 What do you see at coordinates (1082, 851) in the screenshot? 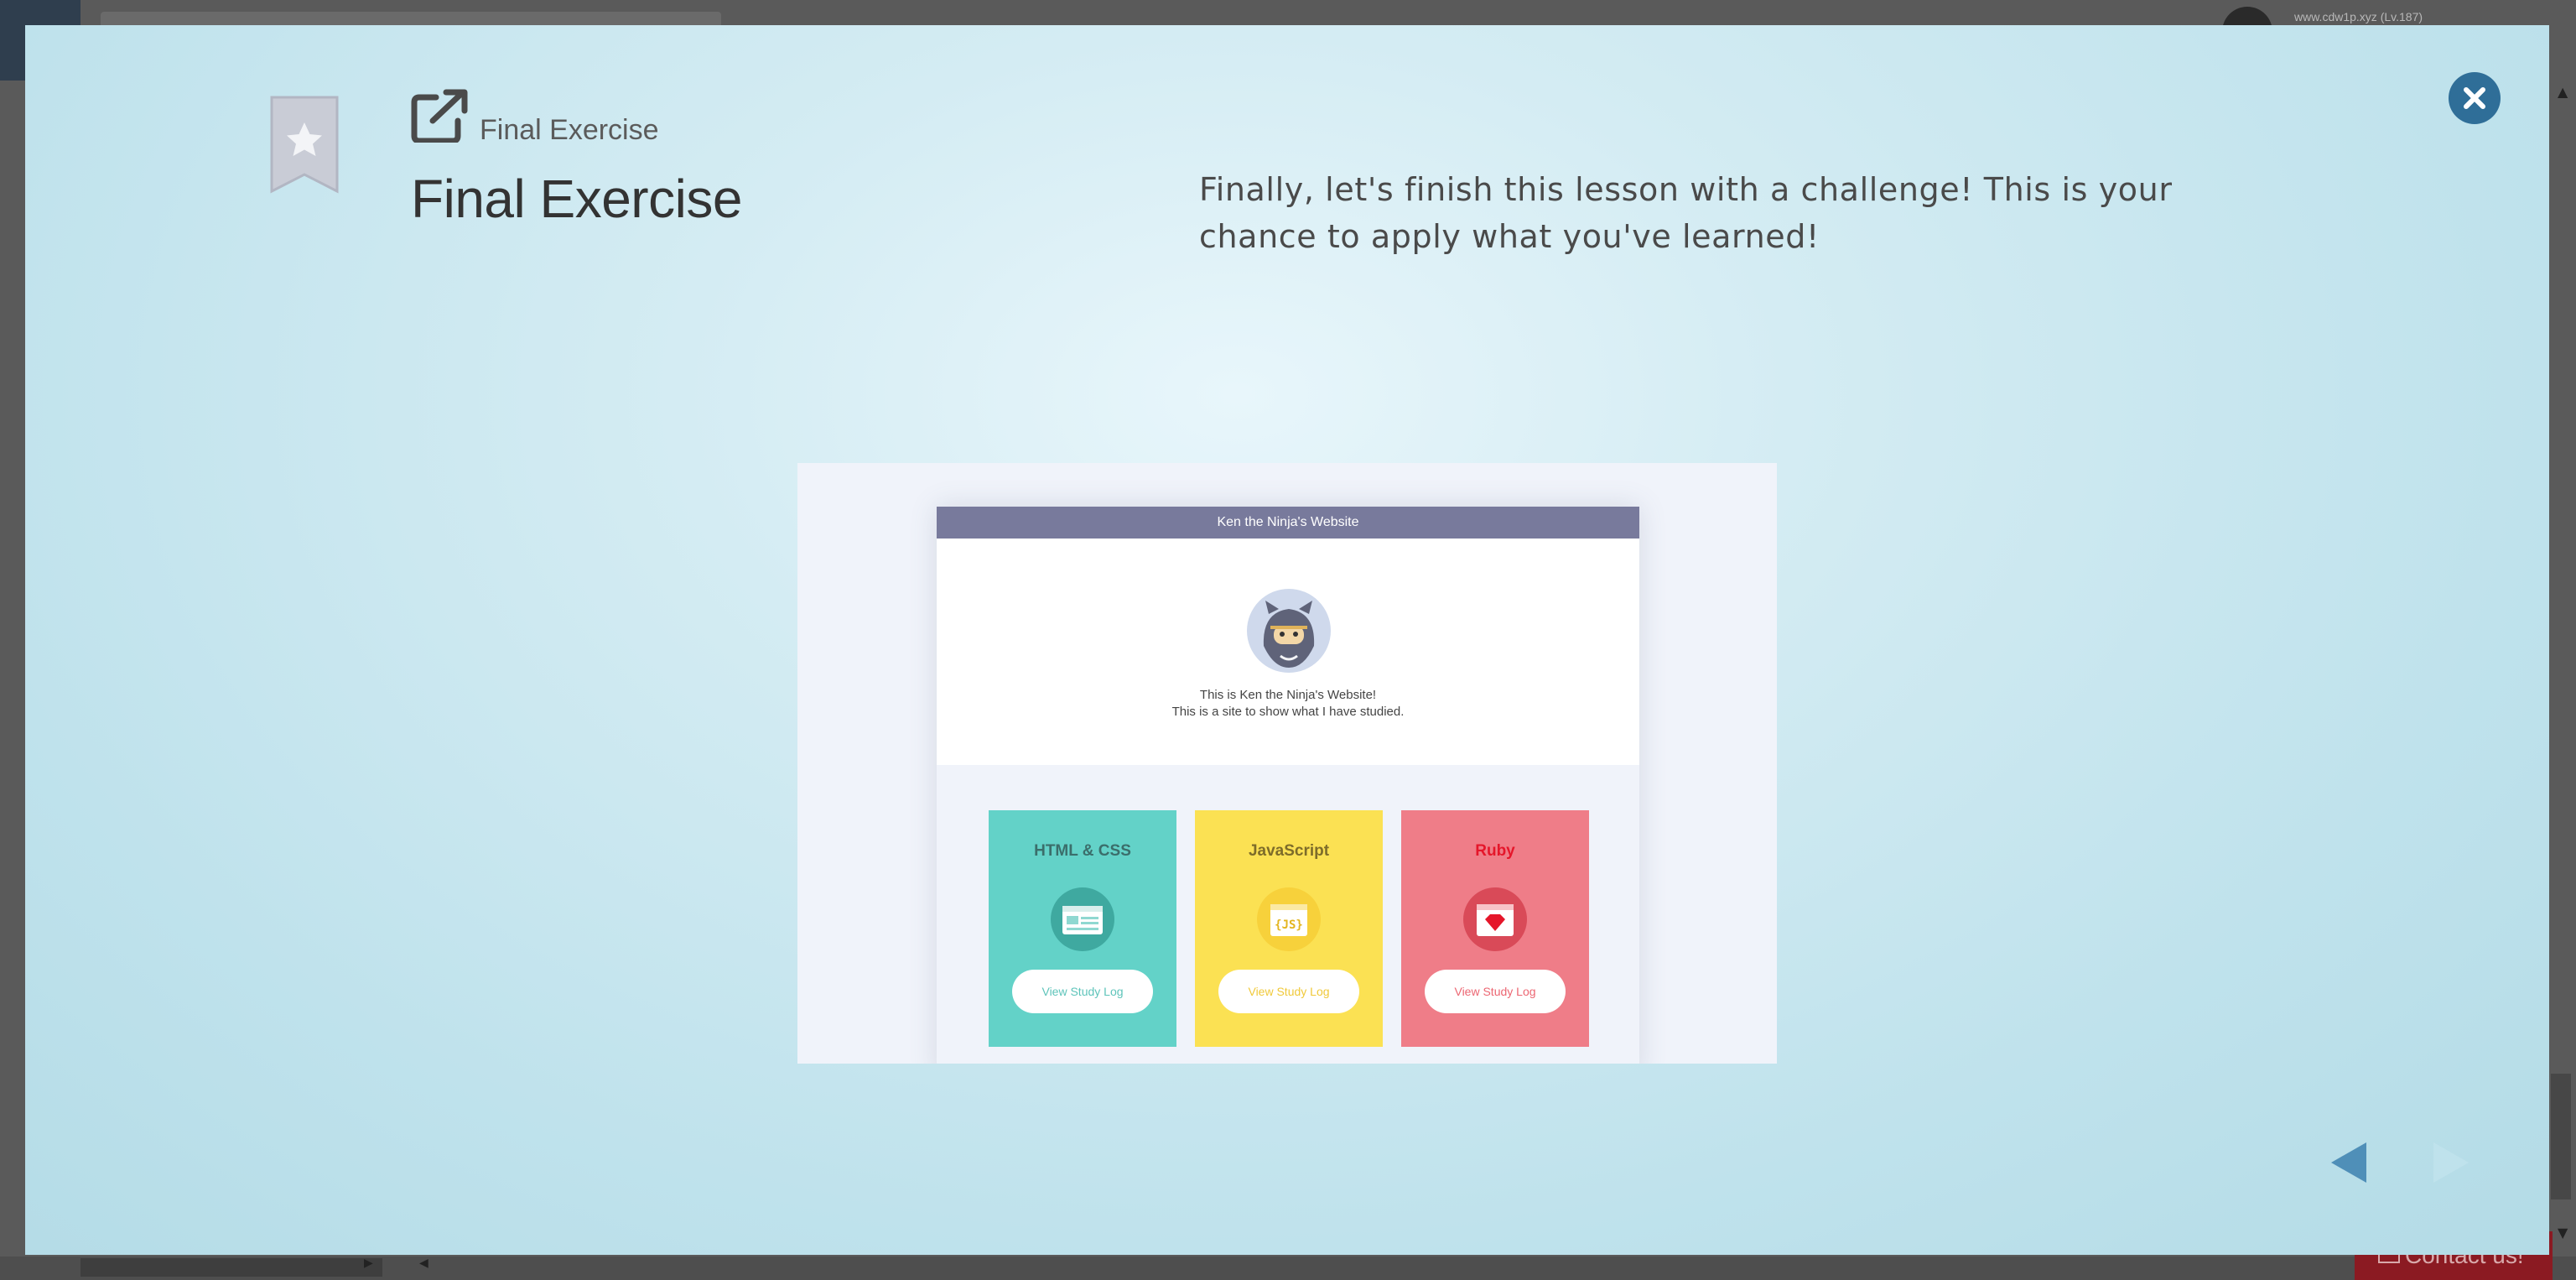
I see `preview-card-title: HTML & CSS` at bounding box center [1082, 851].